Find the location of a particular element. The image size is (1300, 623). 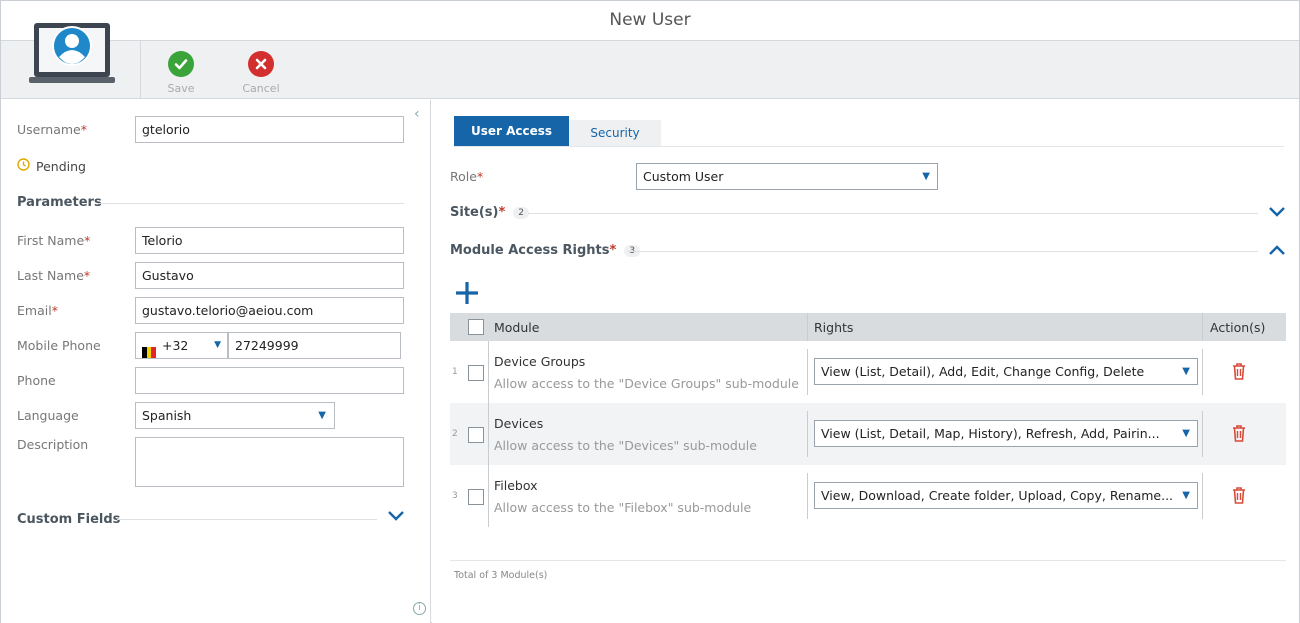

window-title: New User is located at coordinates (650, 21).